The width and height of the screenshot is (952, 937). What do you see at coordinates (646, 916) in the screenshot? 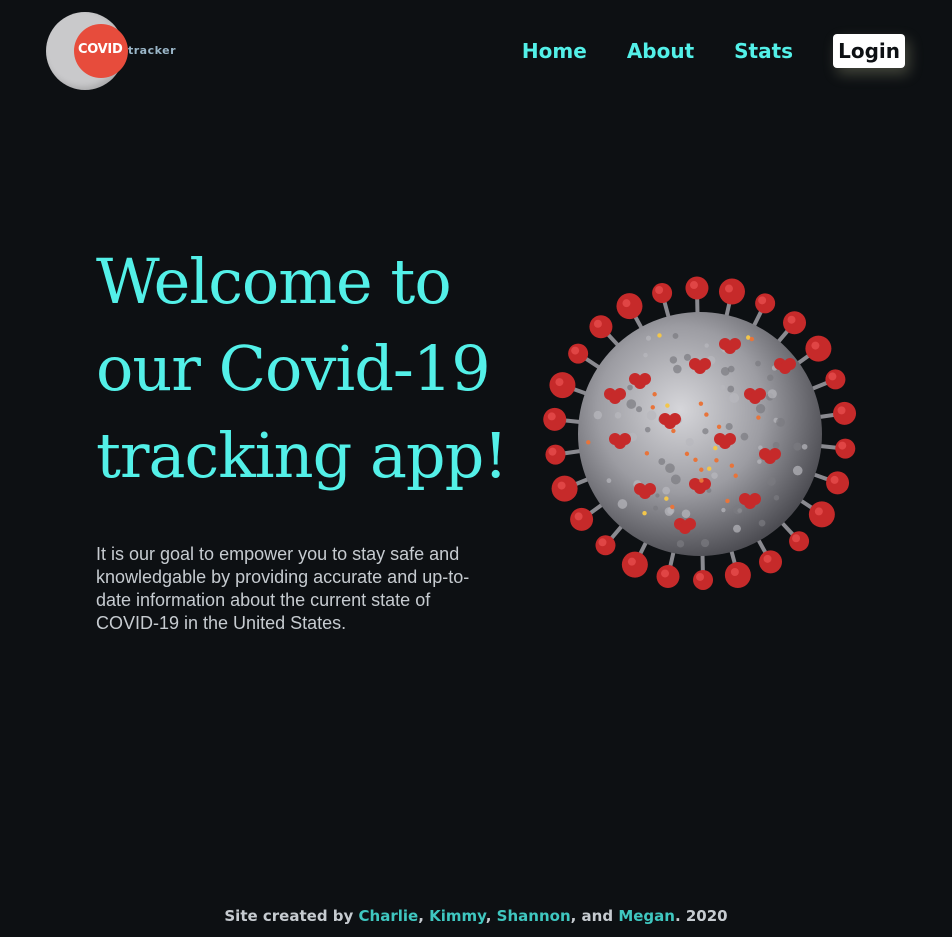
I see `author-link-megan: Megan` at bounding box center [646, 916].